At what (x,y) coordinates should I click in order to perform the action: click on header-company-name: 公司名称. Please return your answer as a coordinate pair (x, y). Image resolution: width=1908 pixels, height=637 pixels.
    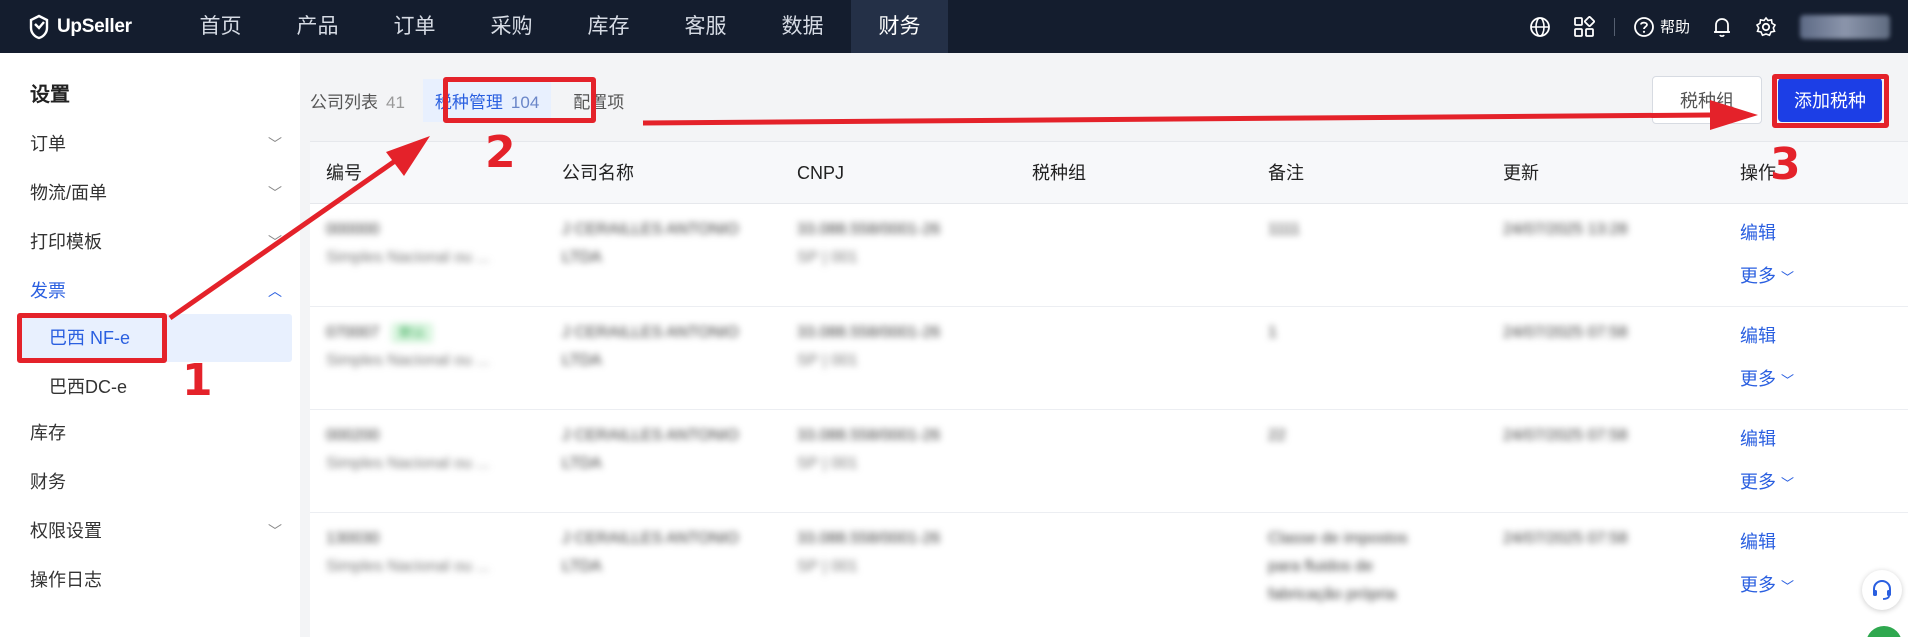
    Looking at the image, I should click on (598, 173).